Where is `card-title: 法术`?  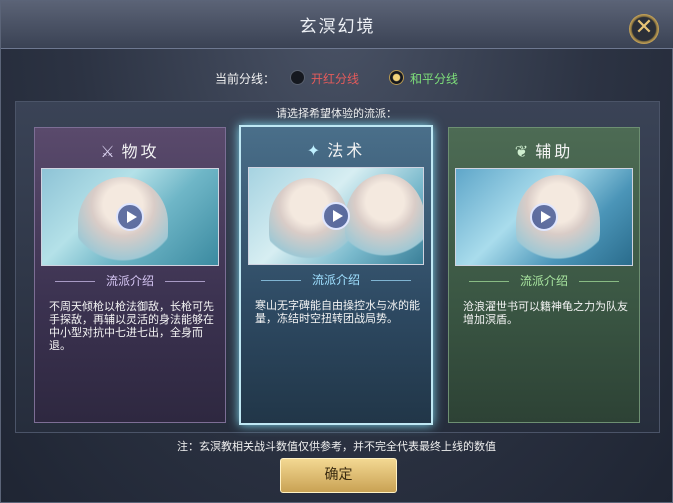 card-title: 法术 is located at coordinates (346, 150).